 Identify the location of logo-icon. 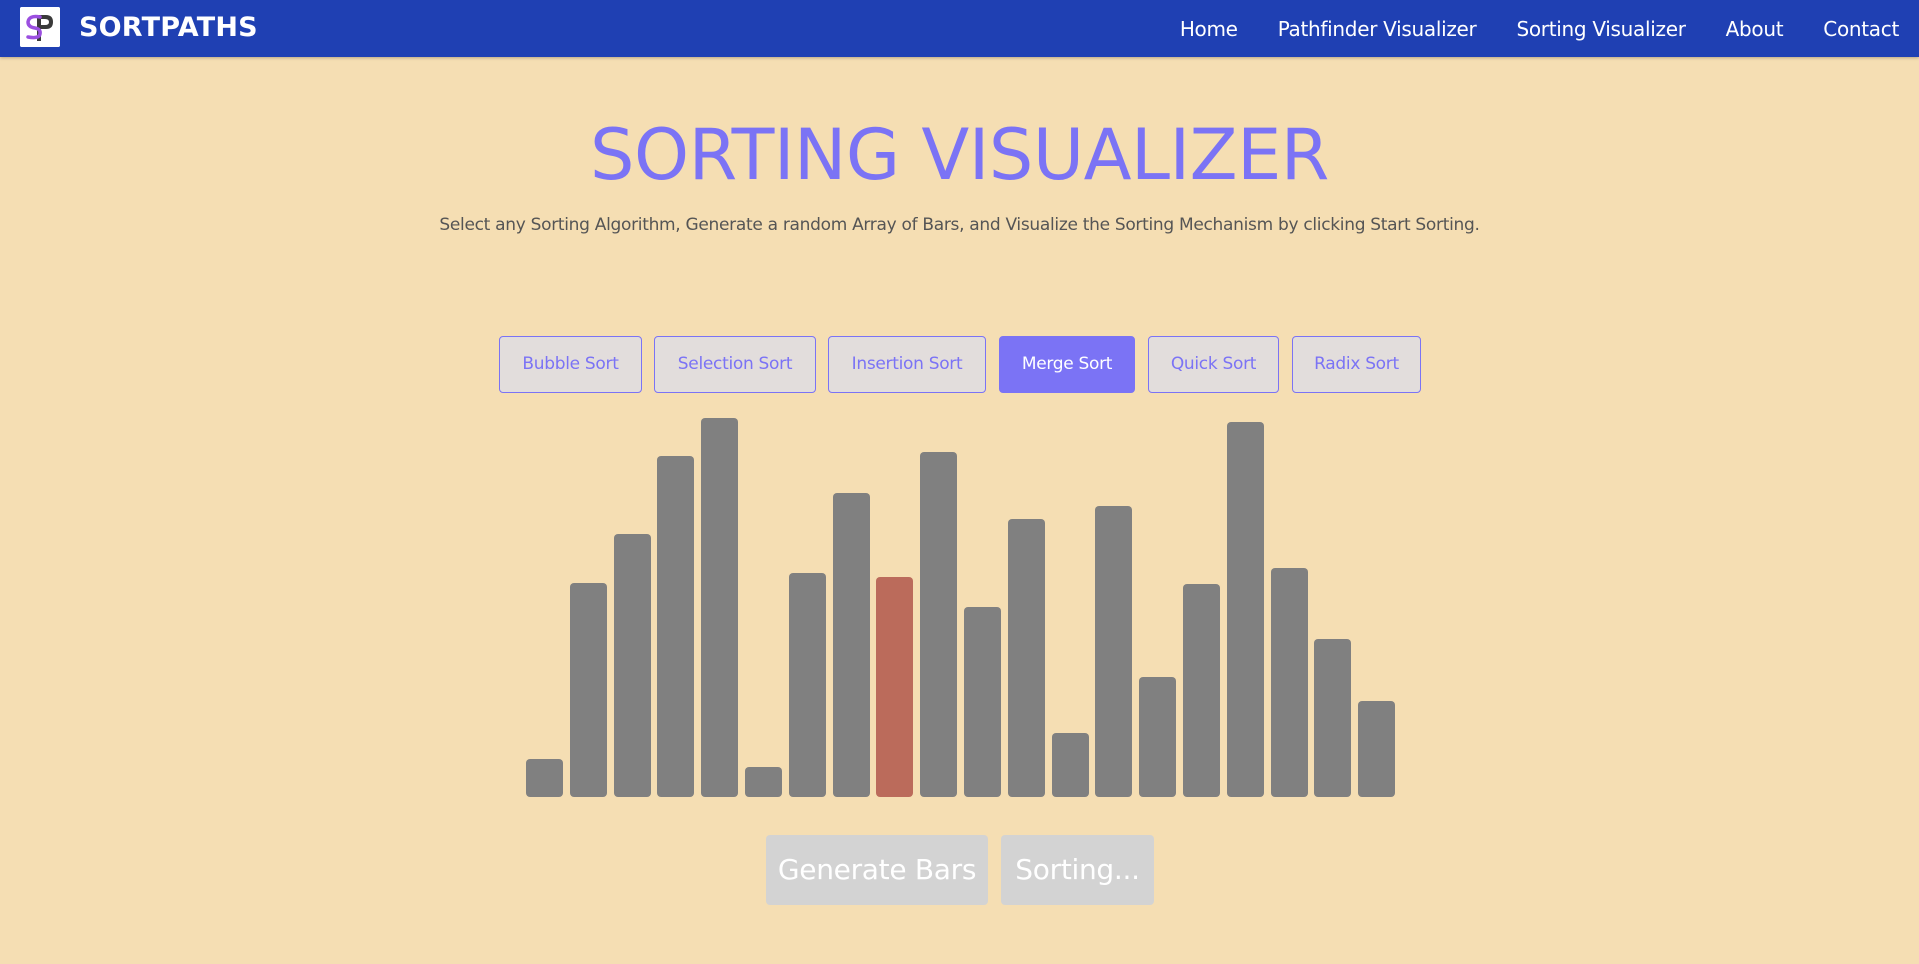
(40, 27).